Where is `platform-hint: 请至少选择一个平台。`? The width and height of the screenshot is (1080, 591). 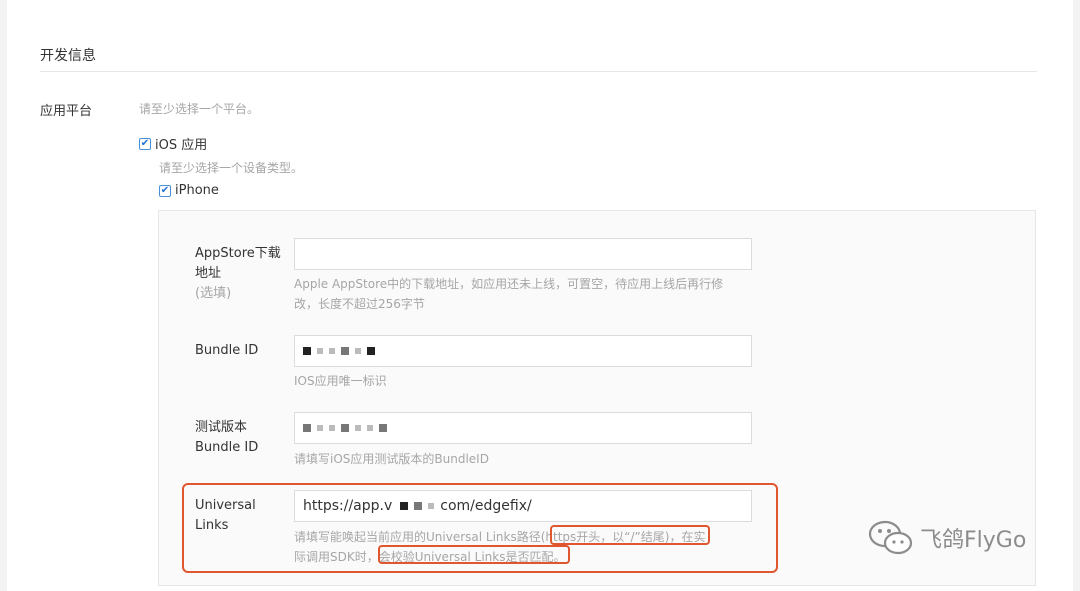 platform-hint: 请至少选择一个平台。 is located at coordinates (199, 109).